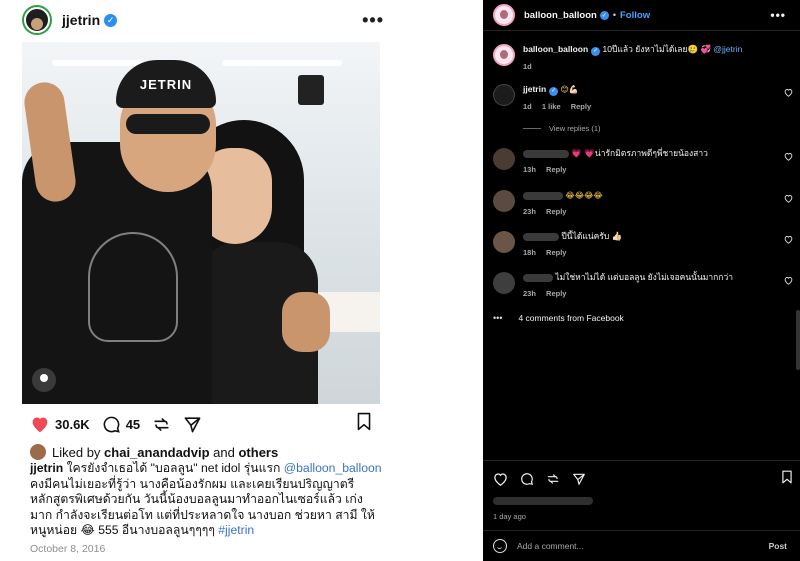 This screenshot has height=561, width=800. I want to click on sunglasses, so click(168, 124).